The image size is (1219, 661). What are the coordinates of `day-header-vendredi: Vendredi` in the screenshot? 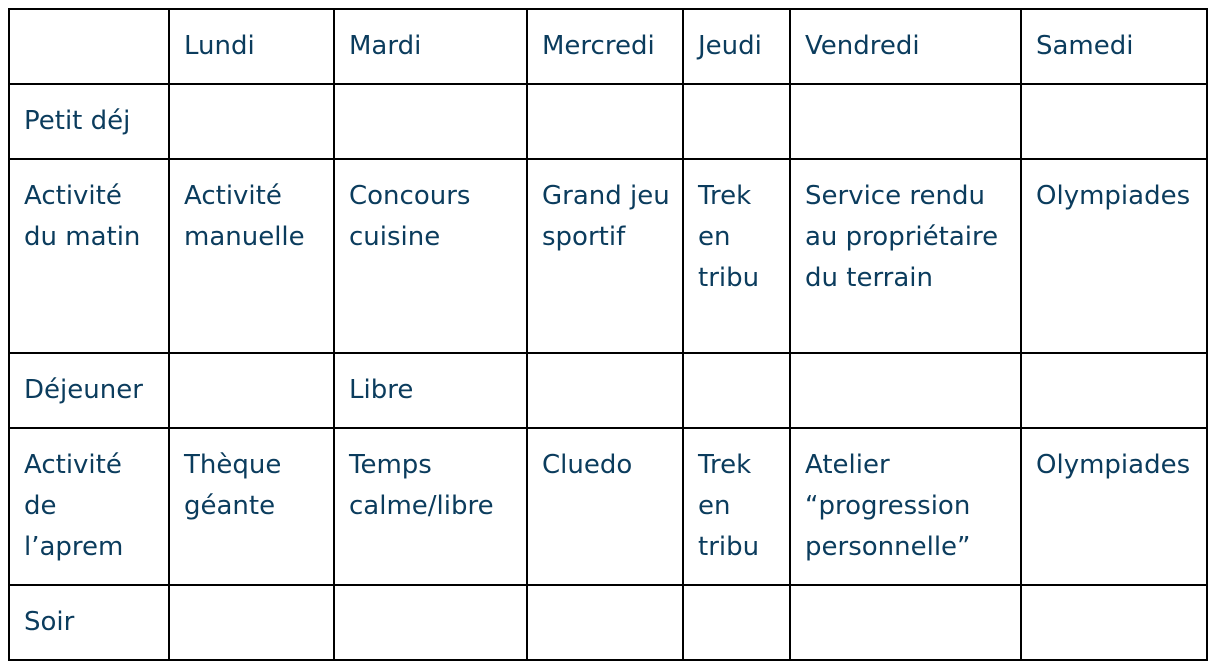 It's located at (905, 46).